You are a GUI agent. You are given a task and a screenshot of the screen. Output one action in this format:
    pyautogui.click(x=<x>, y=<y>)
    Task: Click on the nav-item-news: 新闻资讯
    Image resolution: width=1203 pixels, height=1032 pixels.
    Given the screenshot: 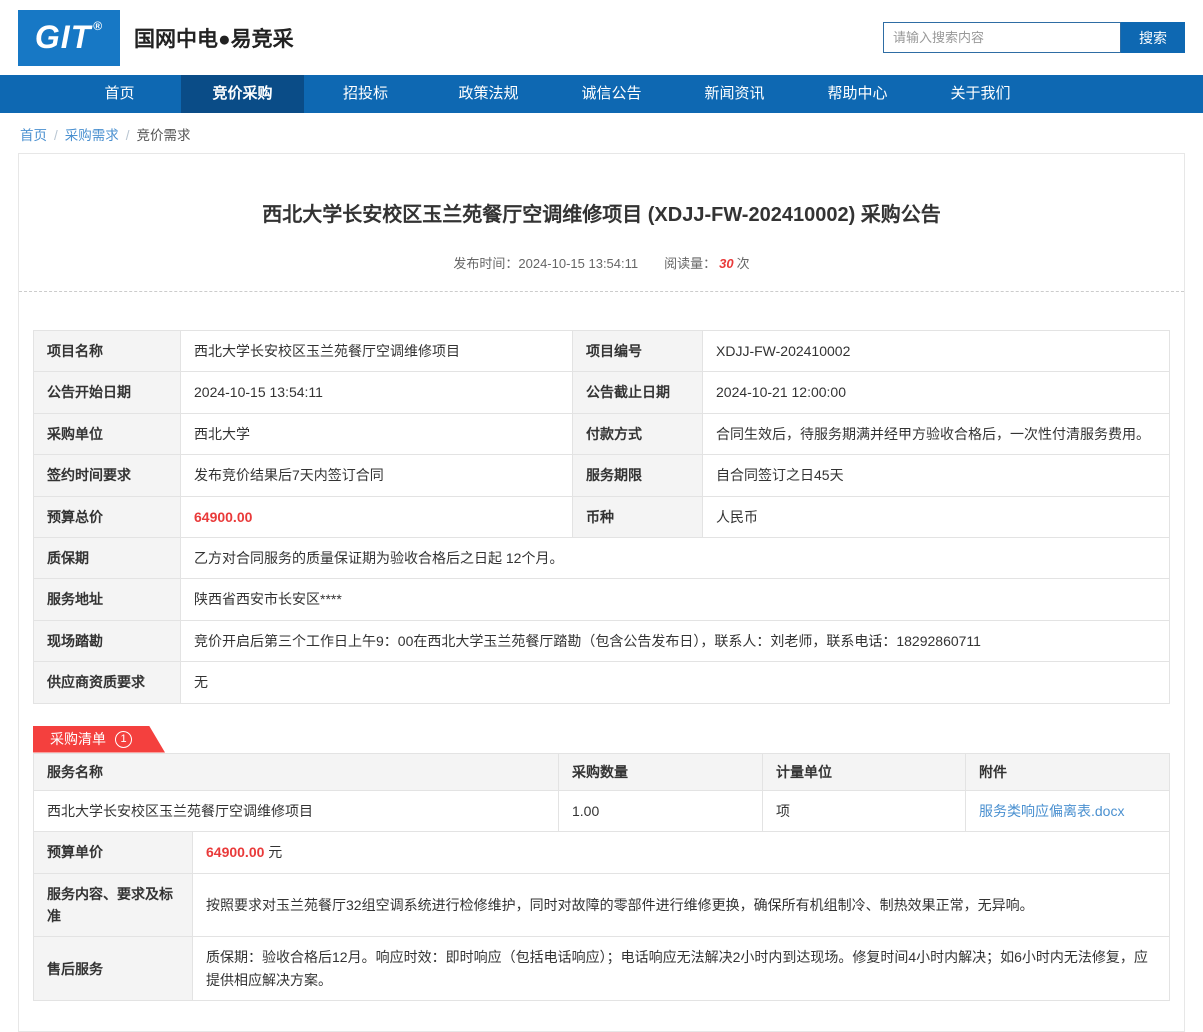 What is the action you would take?
    pyautogui.click(x=734, y=94)
    